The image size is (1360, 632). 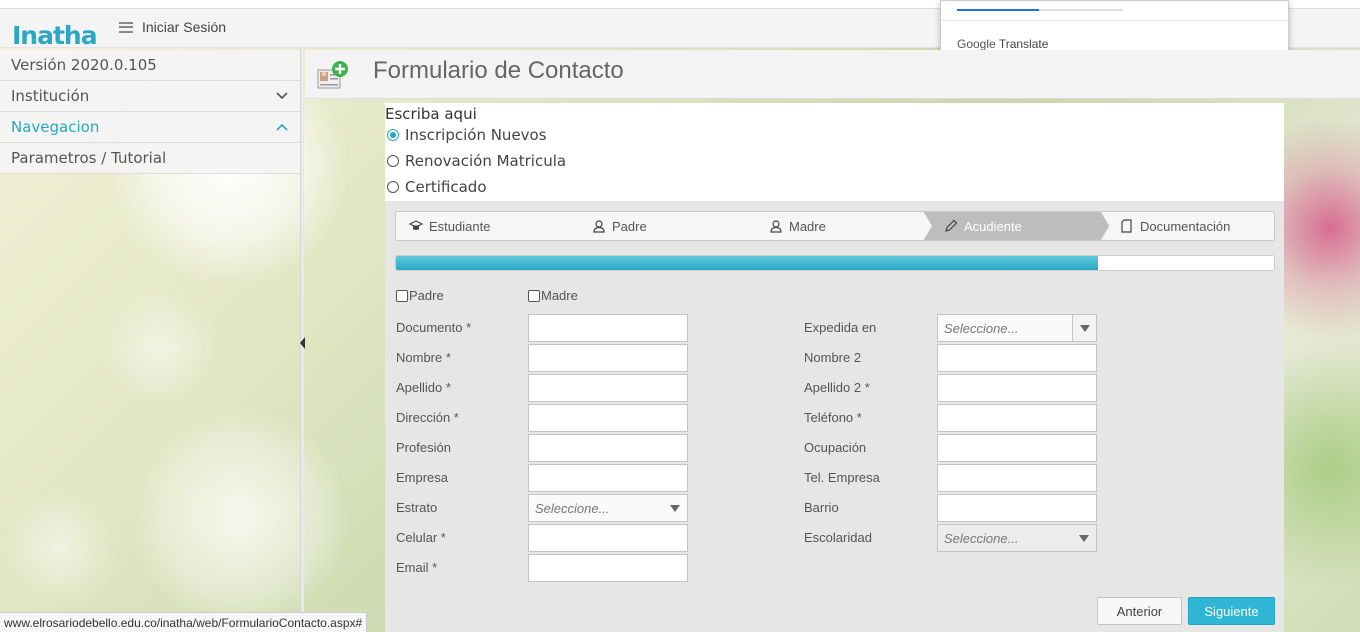 What do you see at coordinates (841, 226) in the screenshot?
I see `step-madre: Madre` at bounding box center [841, 226].